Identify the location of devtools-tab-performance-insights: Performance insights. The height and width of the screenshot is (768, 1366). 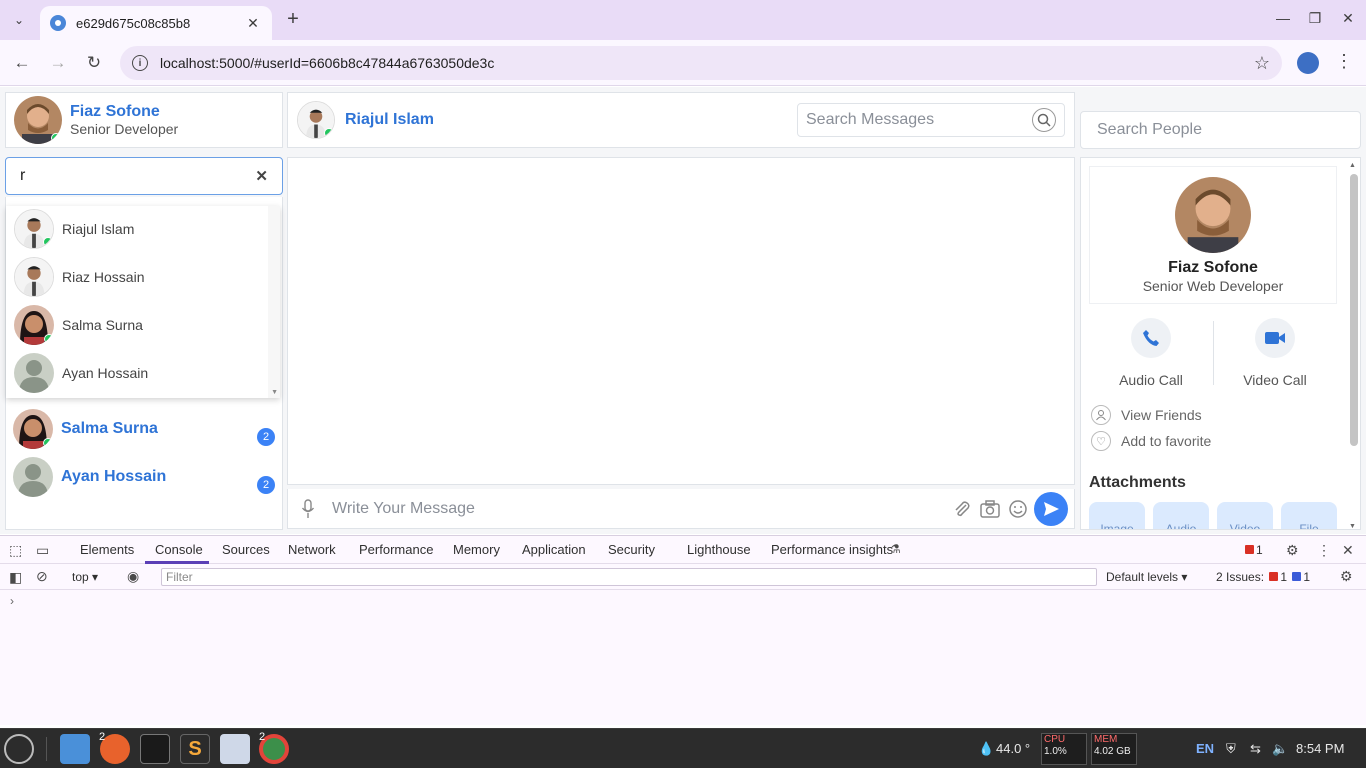
(832, 549).